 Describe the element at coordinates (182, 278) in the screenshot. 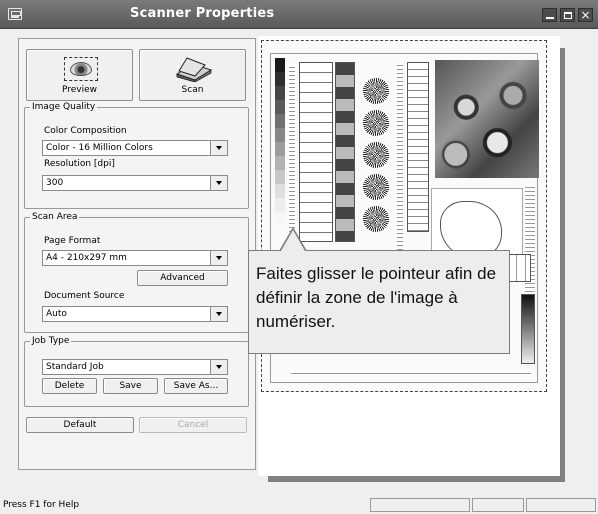

I see `advanced-button: Advanced` at that location.